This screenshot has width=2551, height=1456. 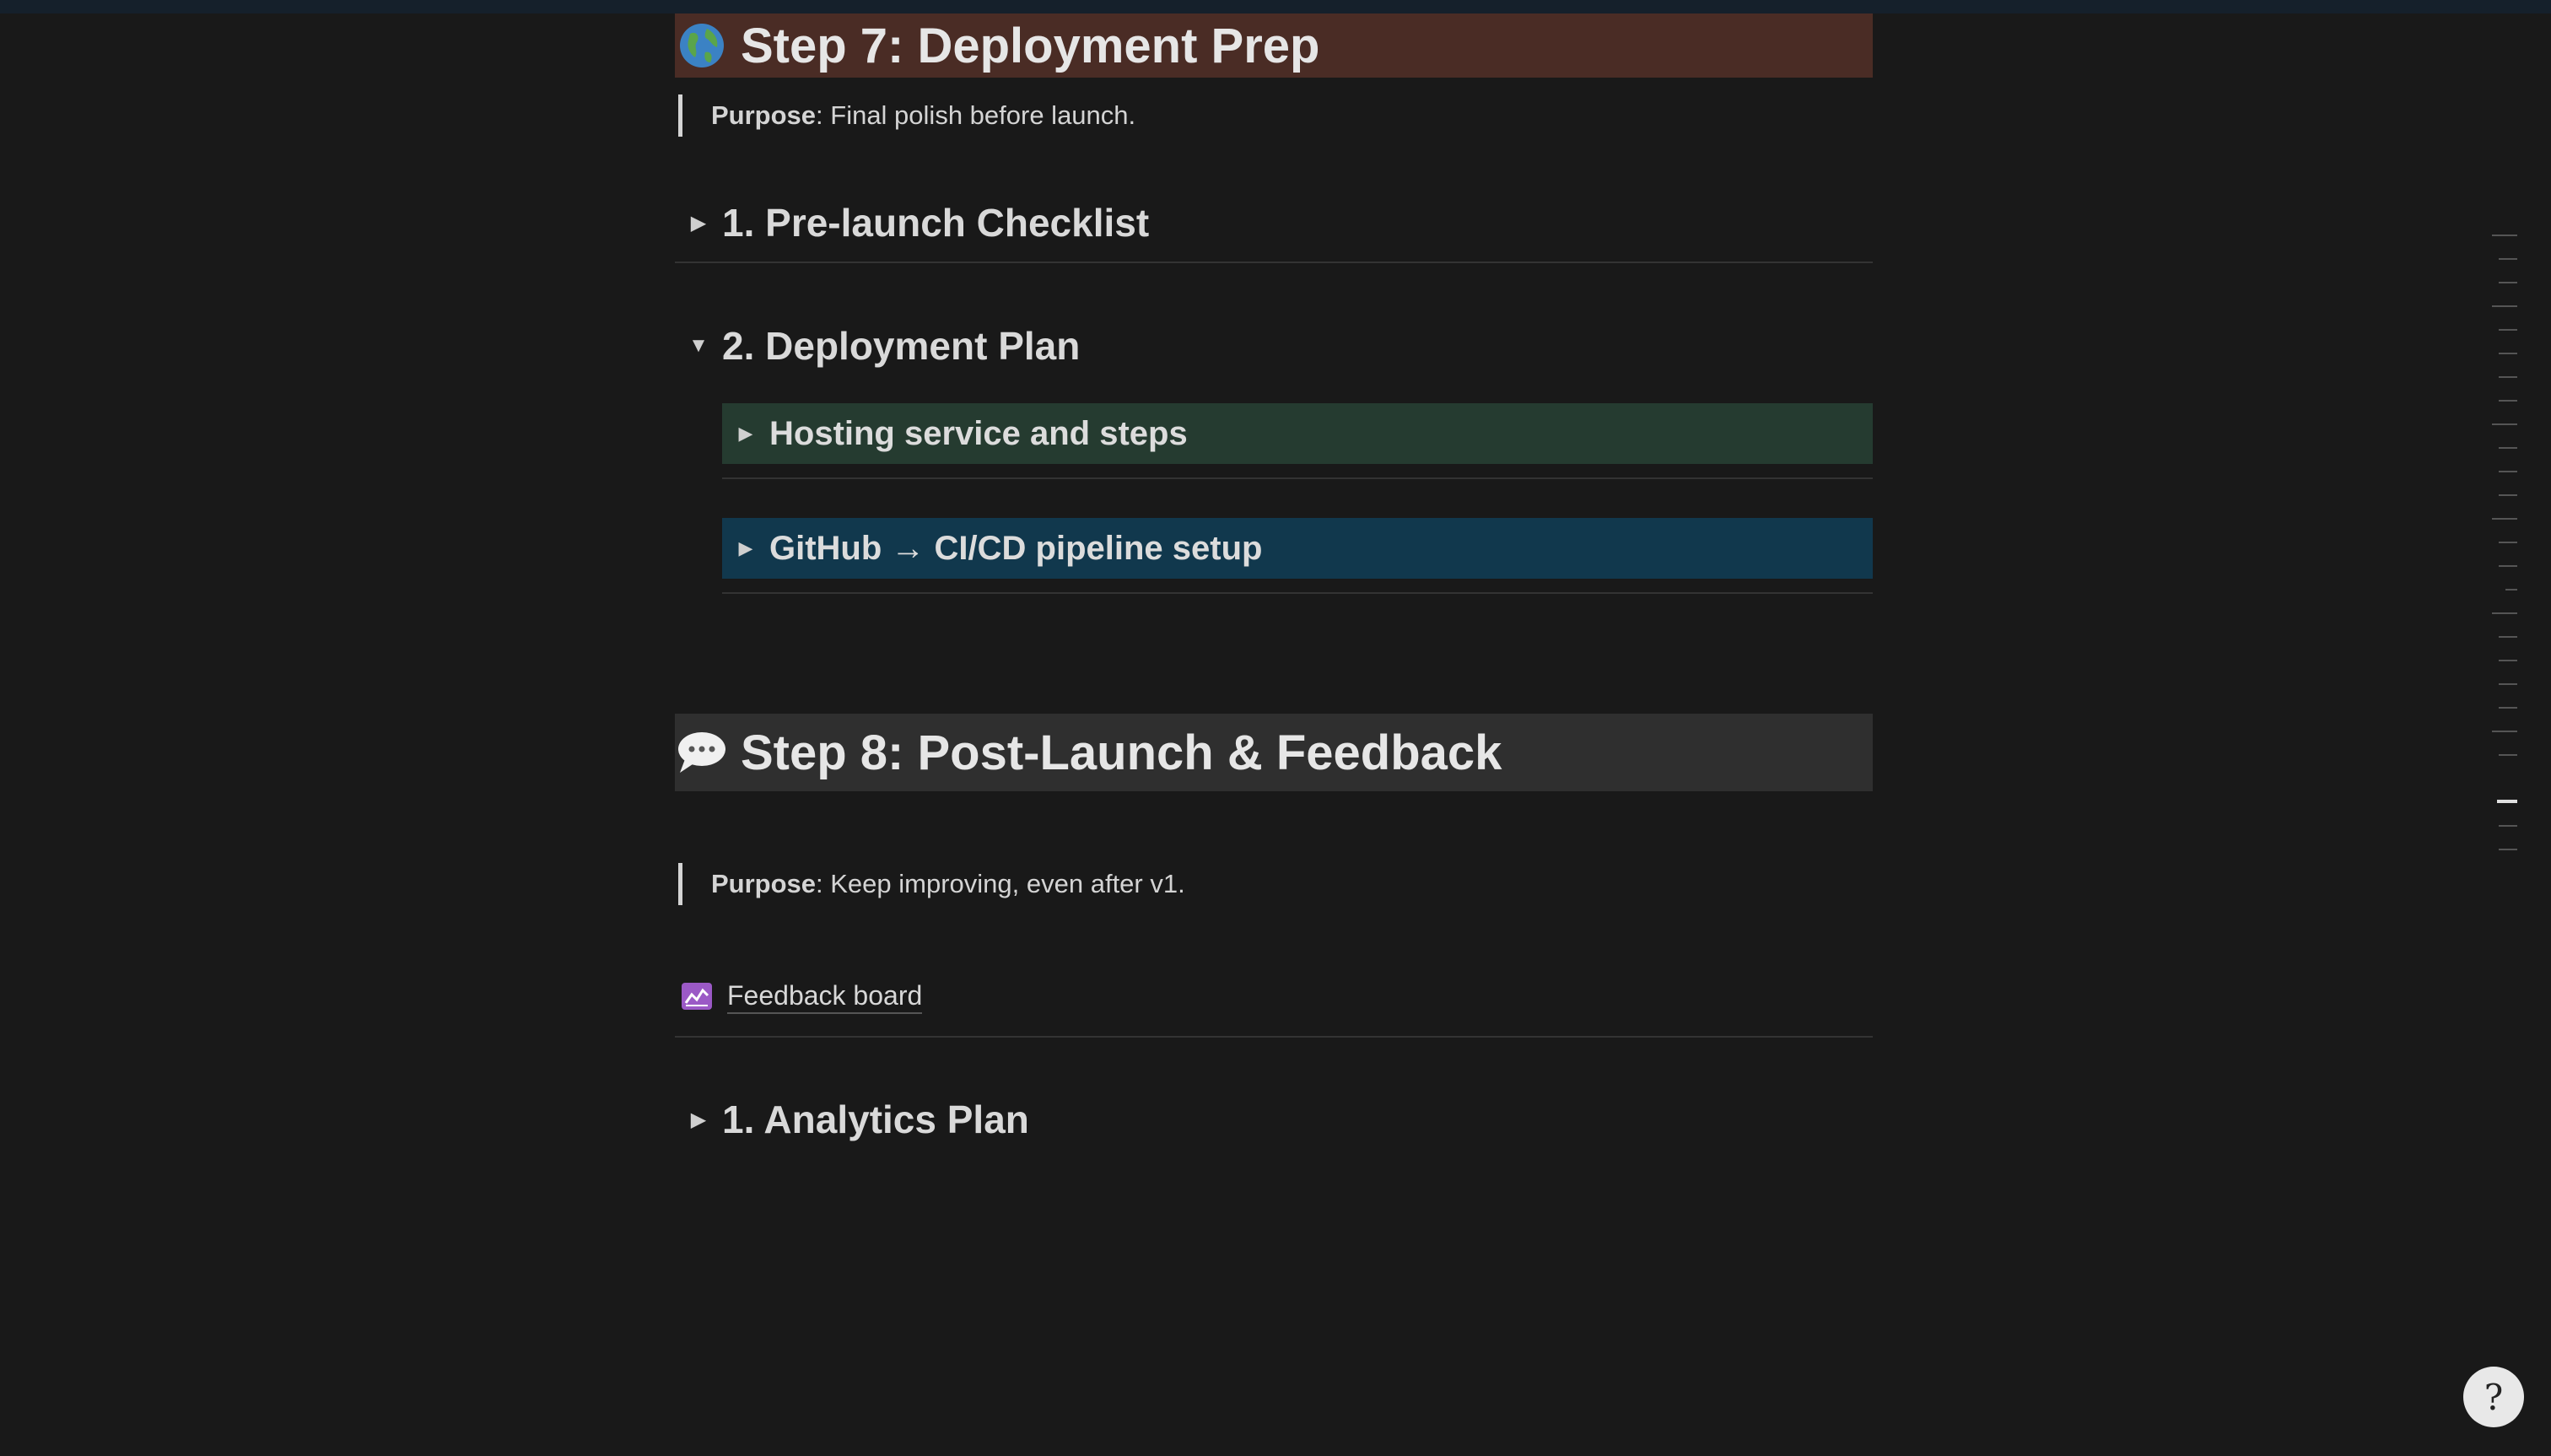 What do you see at coordinates (1268, 115) in the screenshot?
I see `purpose-quote-step-7: Purpose: Final polish before launch.` at bounding box center [1268, 115].